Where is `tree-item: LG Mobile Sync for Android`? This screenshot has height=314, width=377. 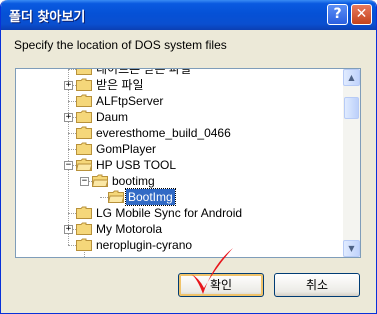 tree-item: LG Mobile Sync for Android is located at coordinates (179, 213).